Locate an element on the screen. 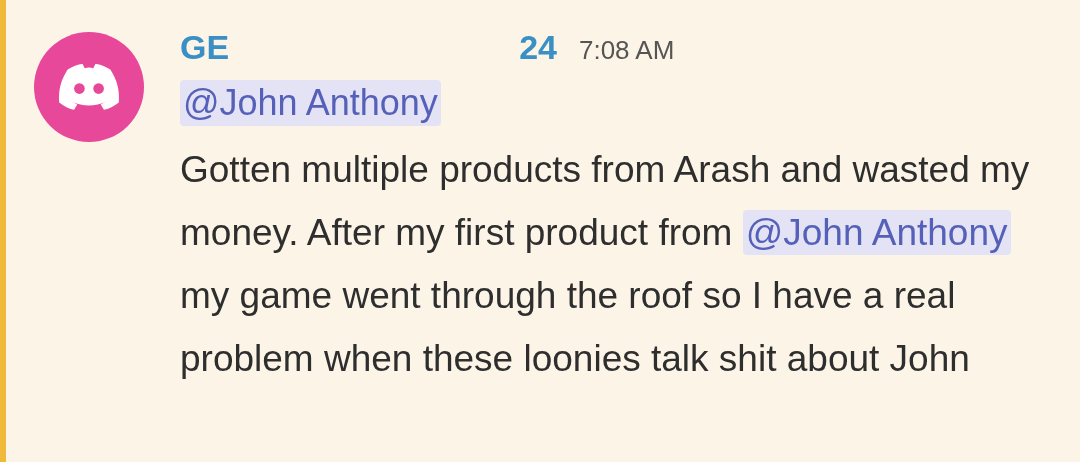 The height and width of the screenshot is (462, 1080). author-name: GE is located at coordinates (205, 47).